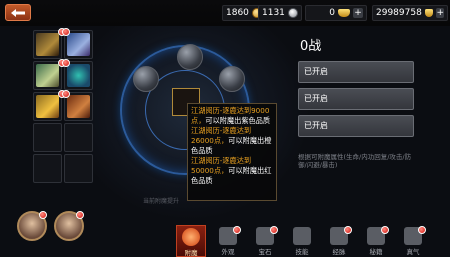 The width and height of the screenshot is (450, 257). What do you see at coordinates (161, 201) in the screenshot?
I see `center-hint: 当前附魔提升` at bounding box center [161, 201].